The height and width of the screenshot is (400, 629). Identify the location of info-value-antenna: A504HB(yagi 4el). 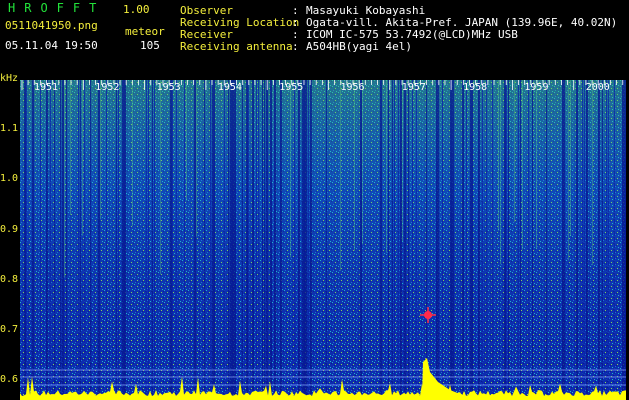
(359, 46).